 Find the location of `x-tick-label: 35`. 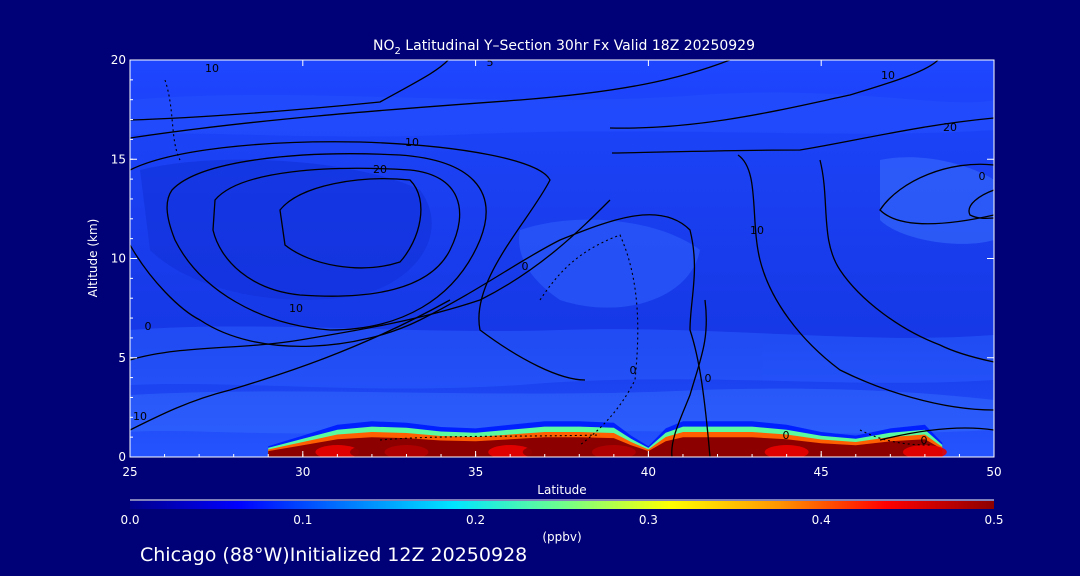

x-tick-label: 35 is located at coordinates (475, 472).